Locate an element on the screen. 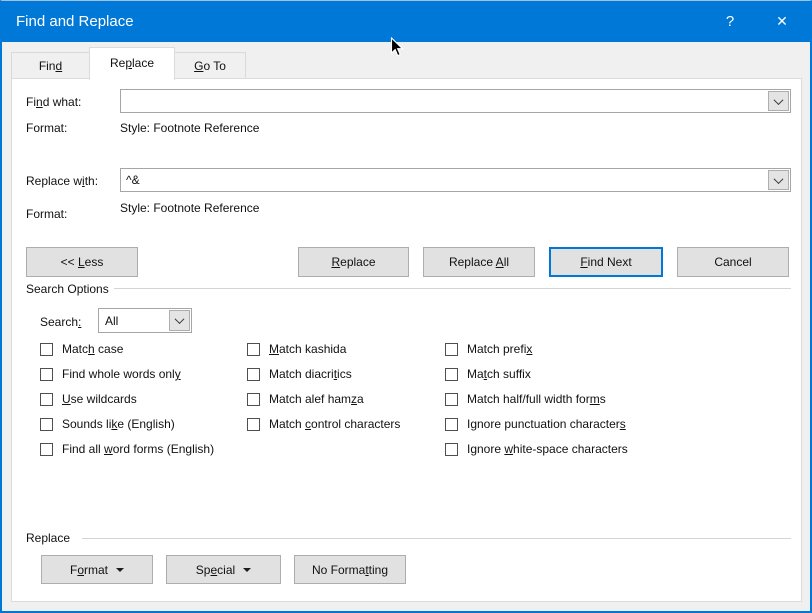  tab-replace: Replace is located at coordinates (132, 63).